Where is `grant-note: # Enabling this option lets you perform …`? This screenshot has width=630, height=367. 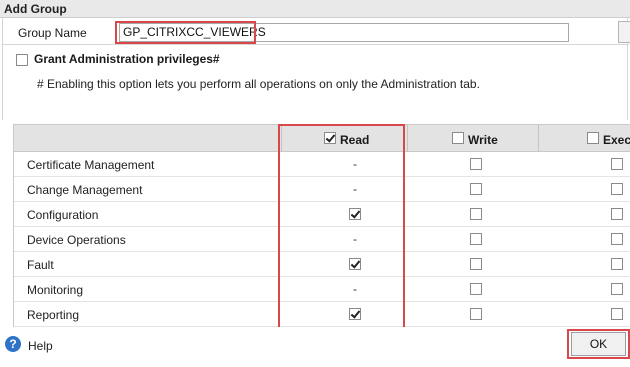 grant-note: # Enabling this option lets you perform … is located at coordinates (258, 84).